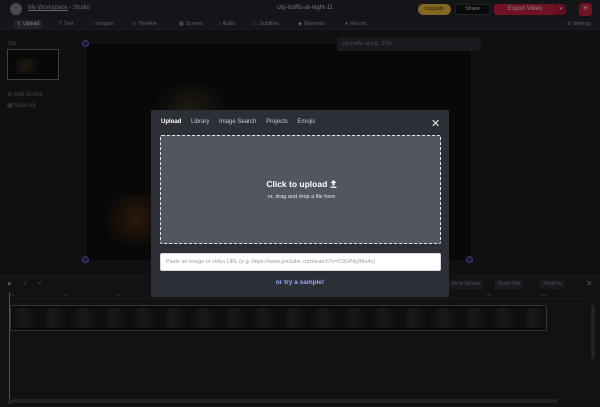 This screenshot has height=407, width=600. I want to click on upload-arrow-icon, so click(333, 184).